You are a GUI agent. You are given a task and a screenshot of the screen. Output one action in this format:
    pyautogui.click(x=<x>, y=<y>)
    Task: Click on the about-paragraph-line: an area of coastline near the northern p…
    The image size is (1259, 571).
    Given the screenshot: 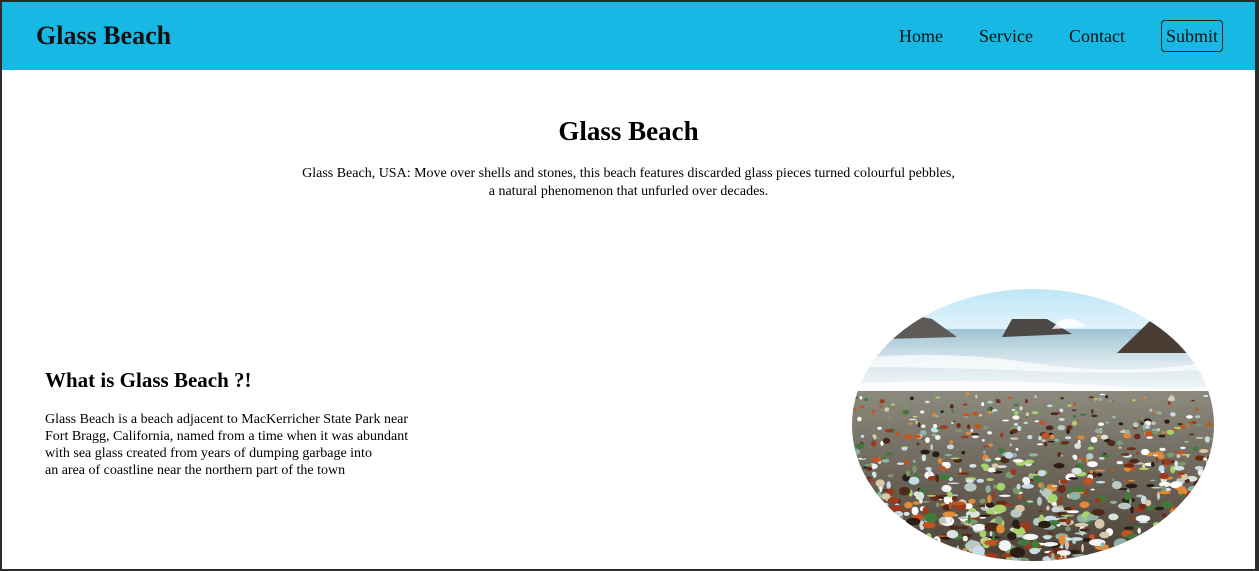 What is the action you would take?
    pyautogui.click(x=195, y=470)
    